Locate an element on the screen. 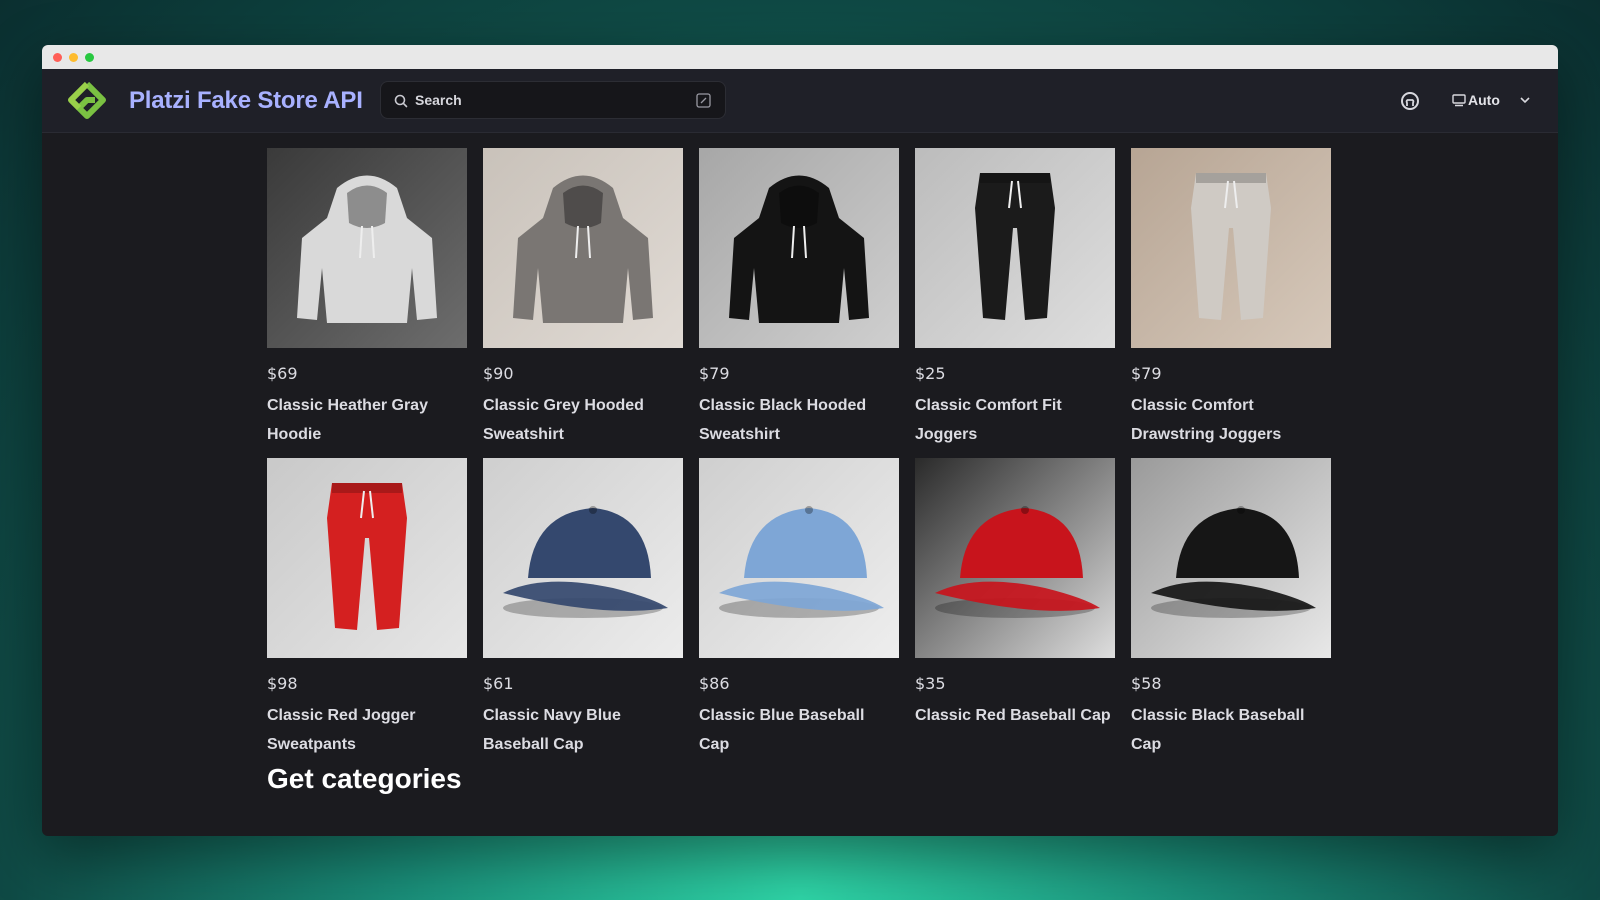 The height and width of the screenshot is (900, 1600). theme-selector: Auto is located at coordinates (1491, 100).